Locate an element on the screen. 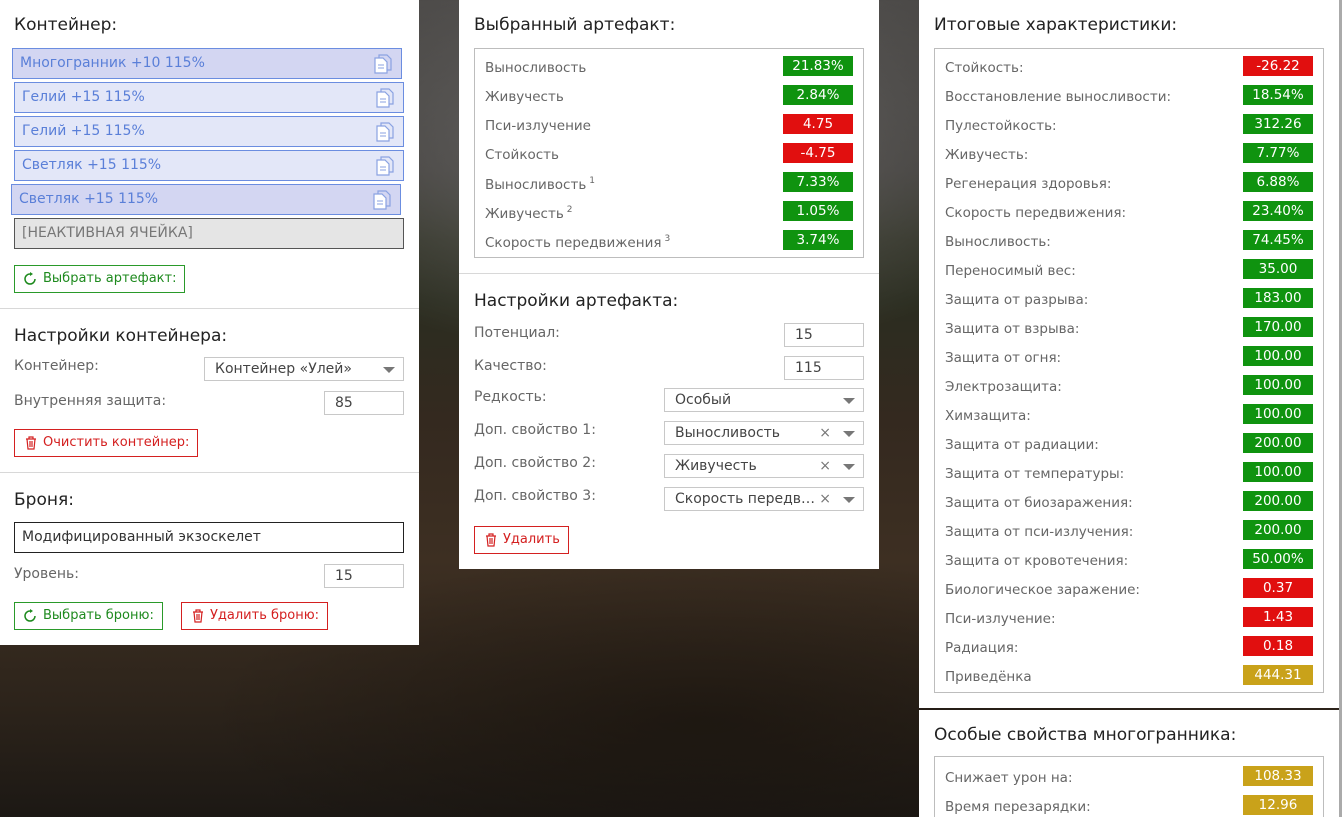 The height and width of the screenshot is (817, 1342). potential-label: Потенциал: is located at coordinates (517, 333).